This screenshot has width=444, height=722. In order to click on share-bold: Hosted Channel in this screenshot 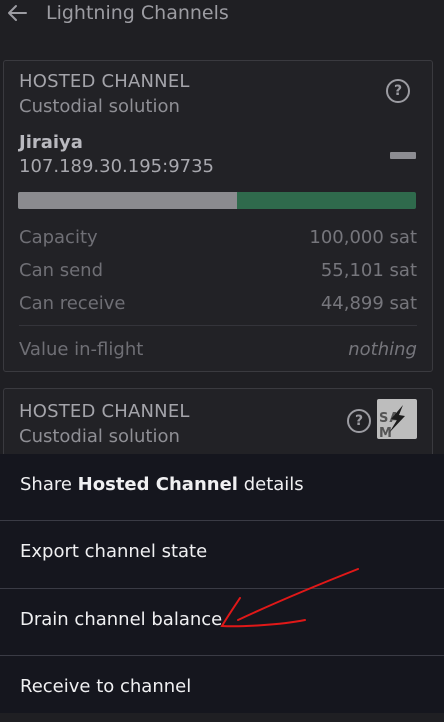, I will do `click(157, 484)`.